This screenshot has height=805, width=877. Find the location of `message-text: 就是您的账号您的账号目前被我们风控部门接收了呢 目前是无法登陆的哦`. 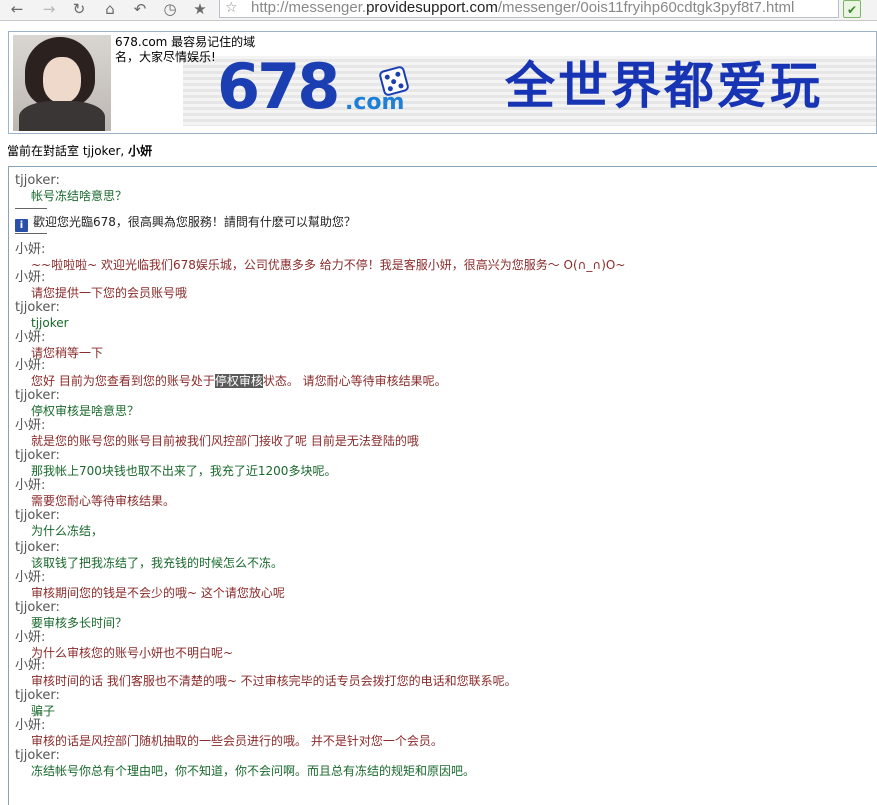

message-text: 就是您的账号您的账号目前被我们风控部门接收了呢 目前是无法登陆的哦 is located at coordinates (225, 441).